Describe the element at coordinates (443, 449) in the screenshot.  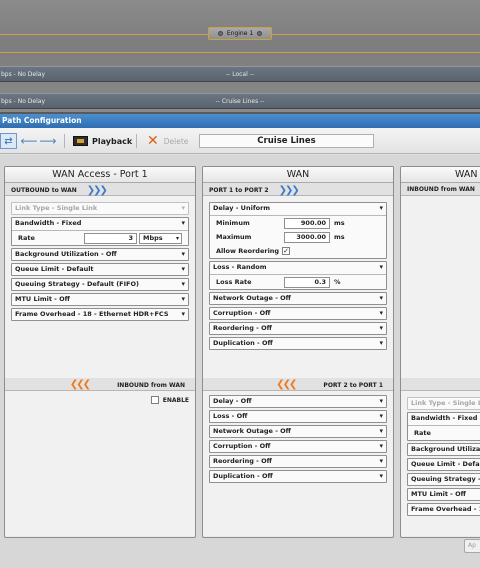
I see `background-utilization-dropdown: Background Utiliza` at that location.